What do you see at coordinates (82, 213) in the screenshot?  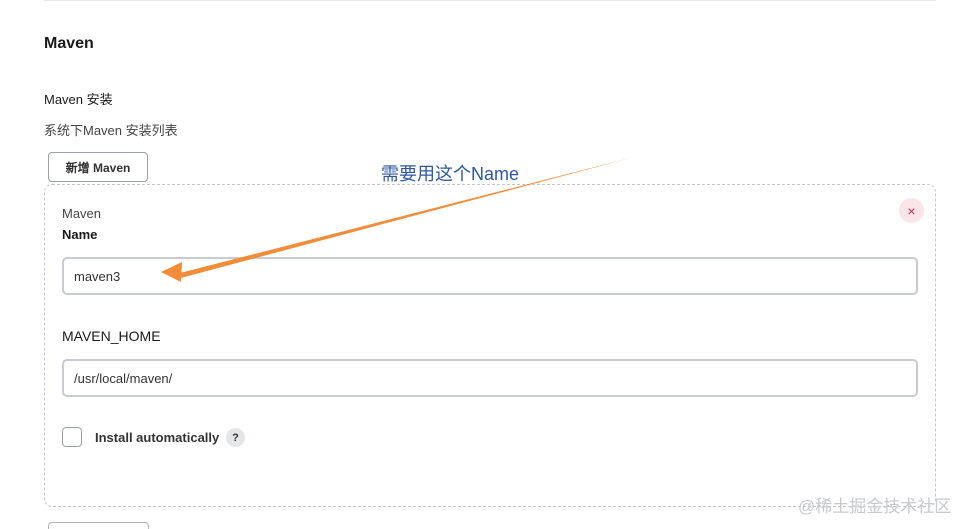 I see `card-heading: Maven` at bounding box center [82, 213].